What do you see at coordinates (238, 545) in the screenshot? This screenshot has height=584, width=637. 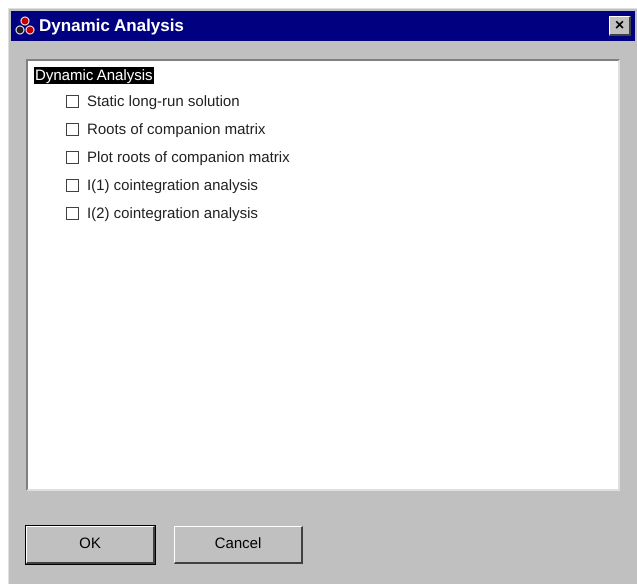 I see `dialog-button: Cancel` at bounding box center [238, 545].